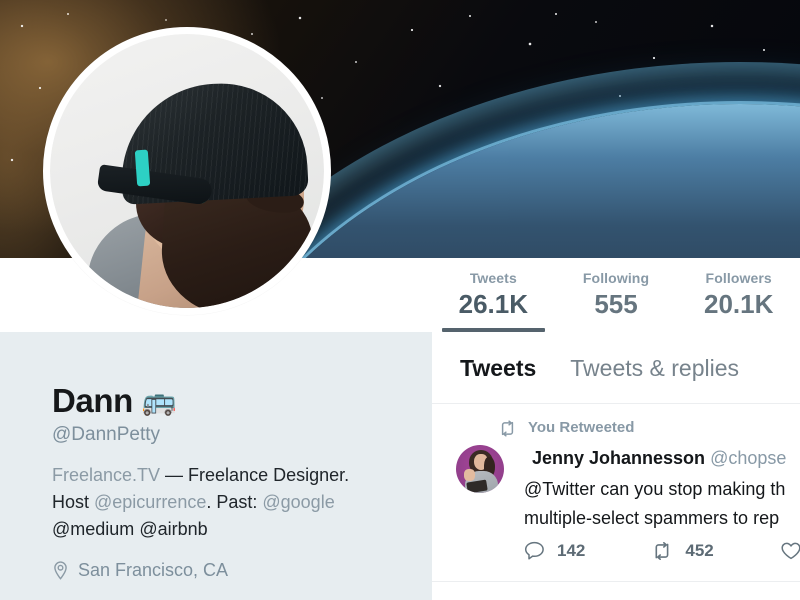 The image size is (800, 600). Describe the element at coordinates (738, 304) in the screenshot. I see `stat-followers-value: 20.1K` at that location.